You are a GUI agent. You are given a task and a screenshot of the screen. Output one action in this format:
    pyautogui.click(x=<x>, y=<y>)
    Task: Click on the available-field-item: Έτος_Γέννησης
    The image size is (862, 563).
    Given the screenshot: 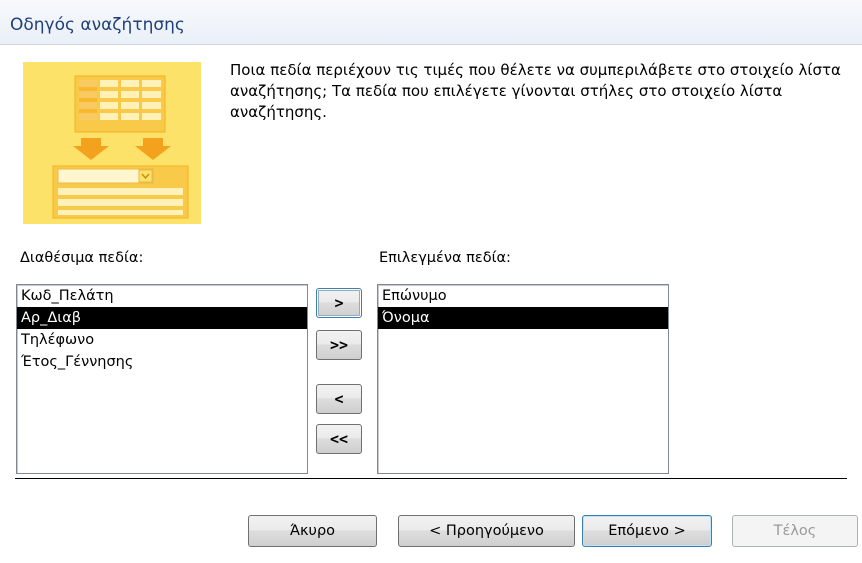 What is the action you would take?
    pyautogui.click(x=162, y=362)
    